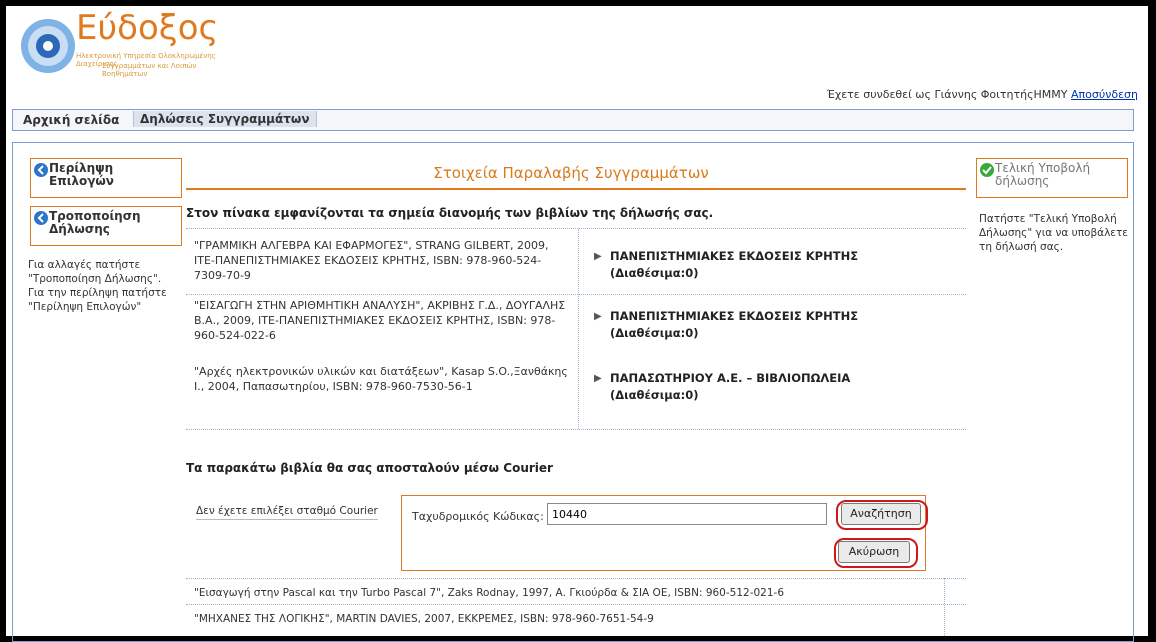 This screenshot has width=1156, height=642. I want to click on table-column-divider, so click(578, 329).